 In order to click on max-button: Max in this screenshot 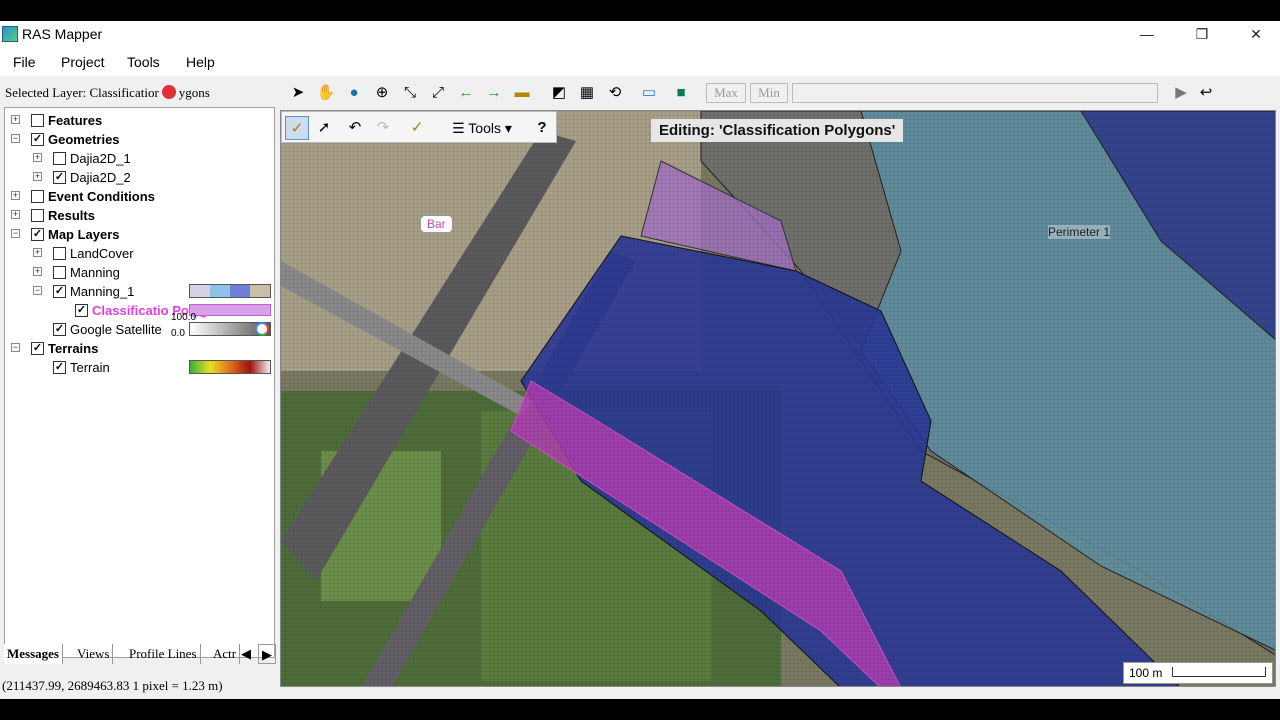, I will do `click(726, 93)`.